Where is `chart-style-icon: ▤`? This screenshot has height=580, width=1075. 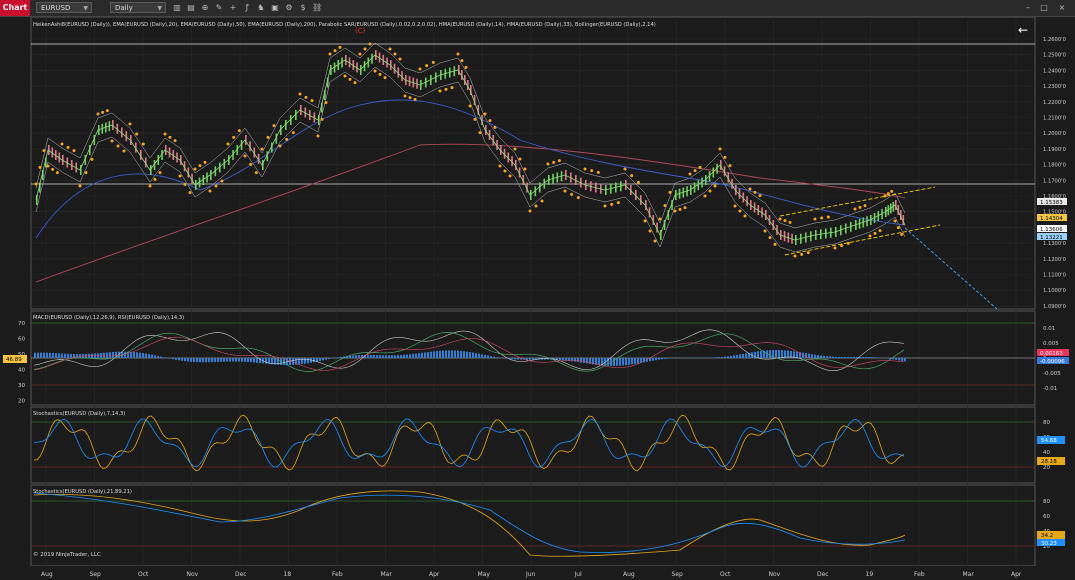
chart-style-icon: ▤ is located at coordinates (191, 8).